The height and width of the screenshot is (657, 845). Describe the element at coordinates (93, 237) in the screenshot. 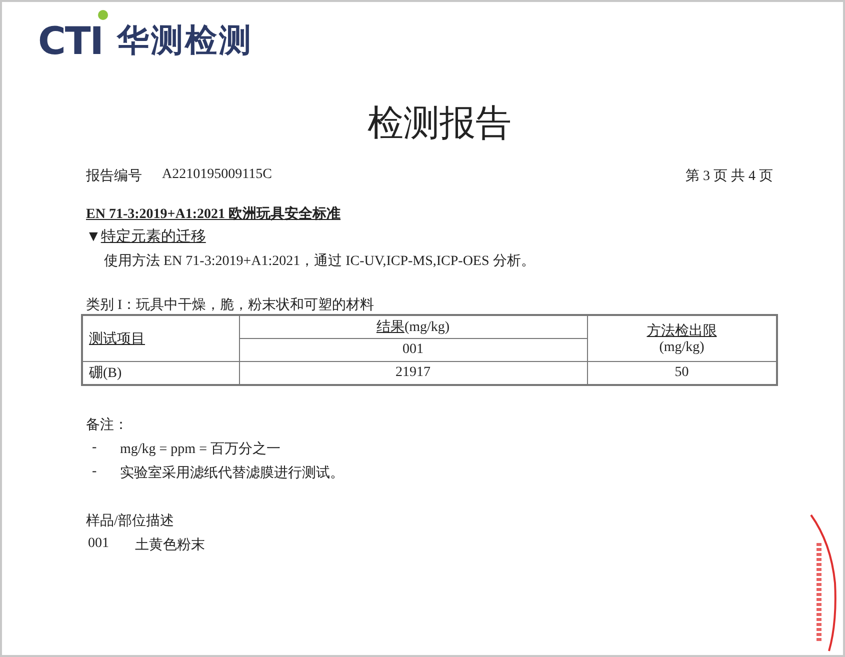

I see `triangle-icon: ▼` at that location.